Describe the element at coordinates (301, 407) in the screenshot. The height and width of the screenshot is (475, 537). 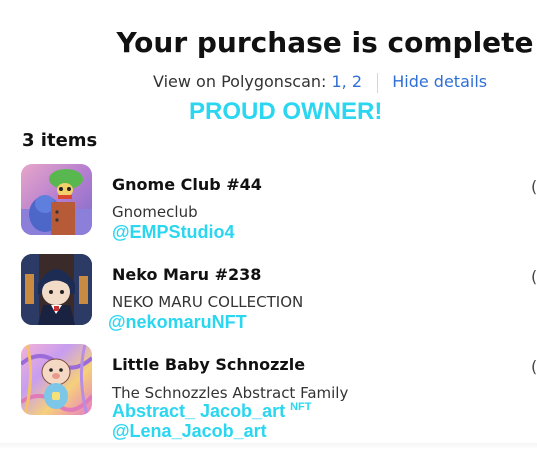
I see `creator-handle-sup: NFT` at that location.